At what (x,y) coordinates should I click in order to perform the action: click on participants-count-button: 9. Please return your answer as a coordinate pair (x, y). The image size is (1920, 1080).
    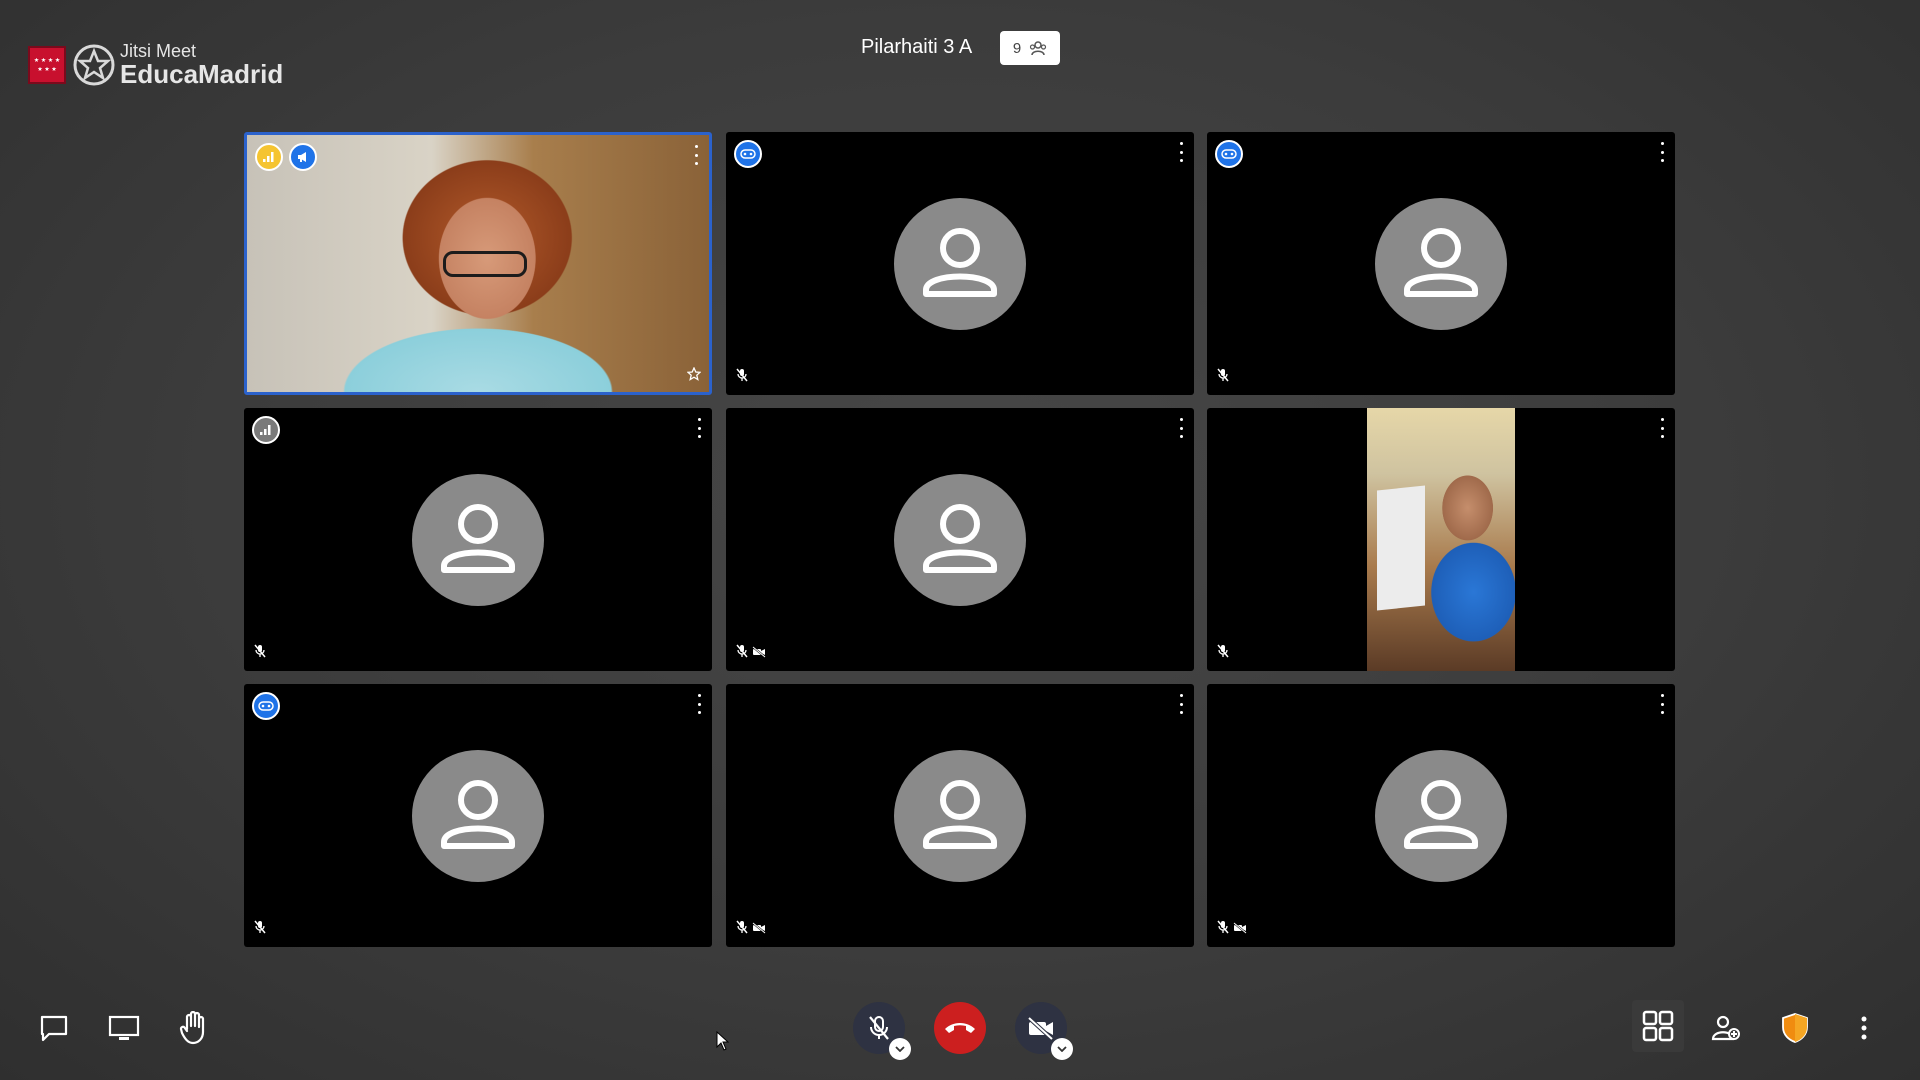
    Looking at the image, I should click on (1030, 48).